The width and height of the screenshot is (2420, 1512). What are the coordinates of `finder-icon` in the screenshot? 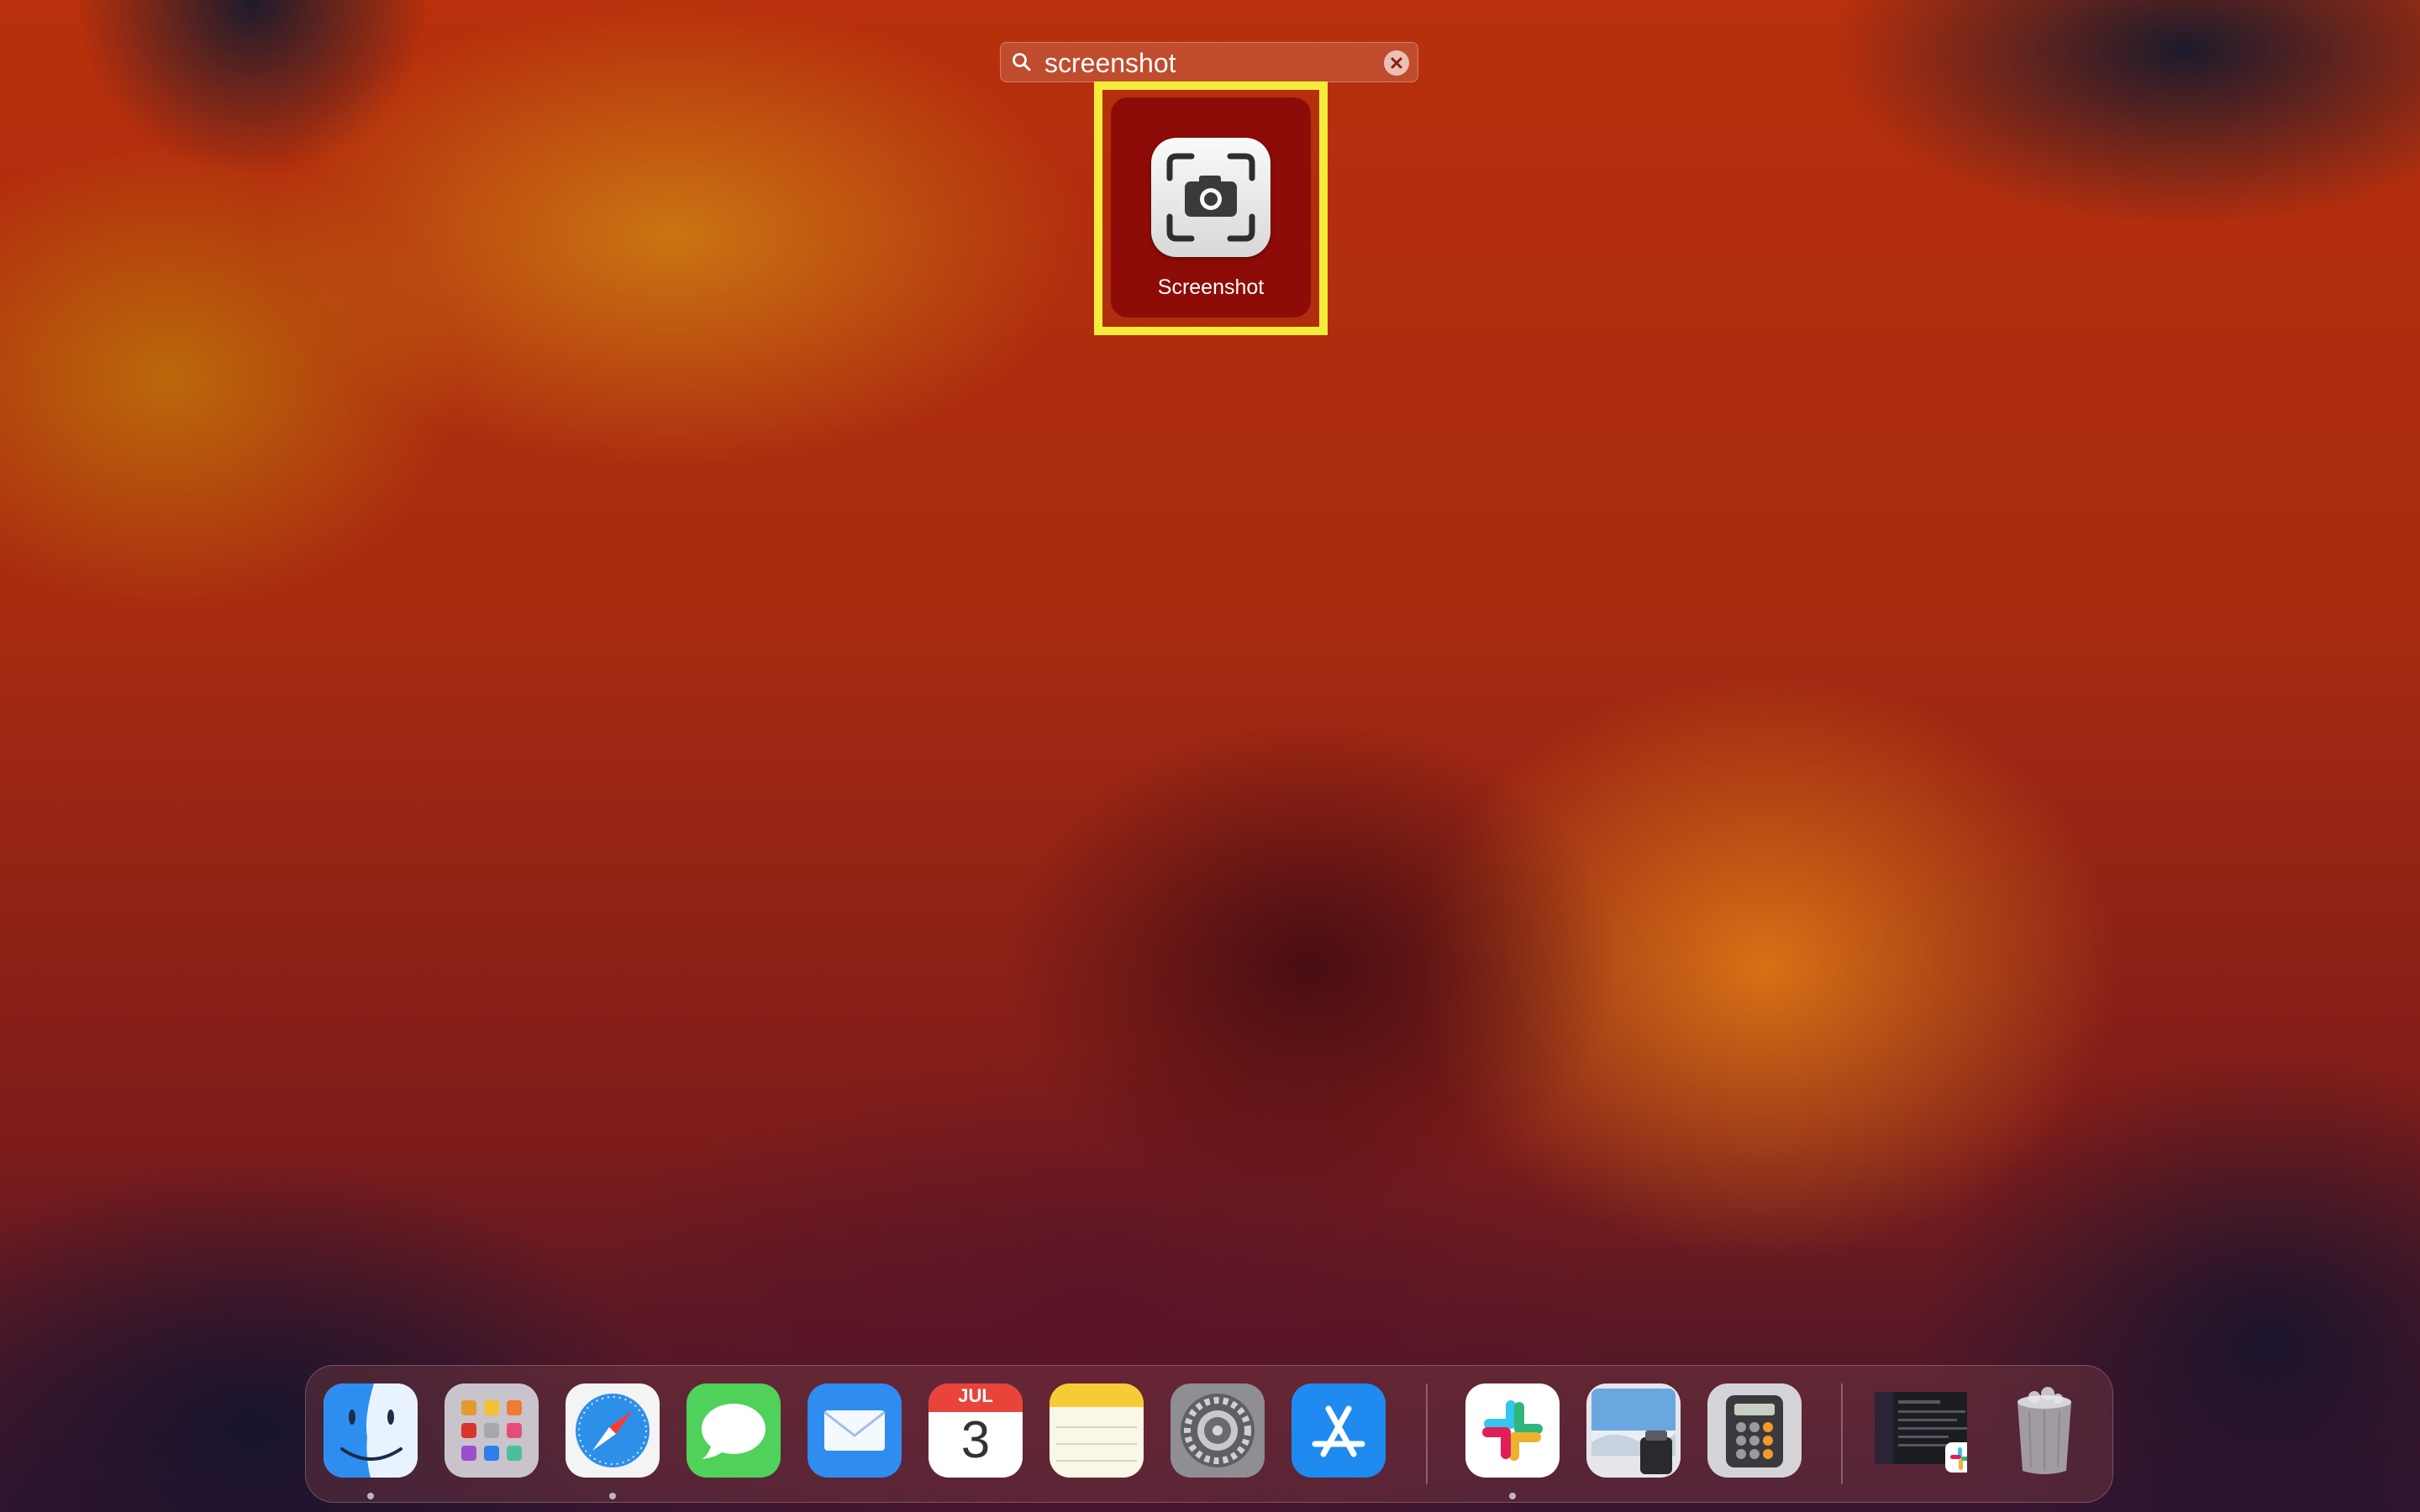 It's located at (371, 1430).